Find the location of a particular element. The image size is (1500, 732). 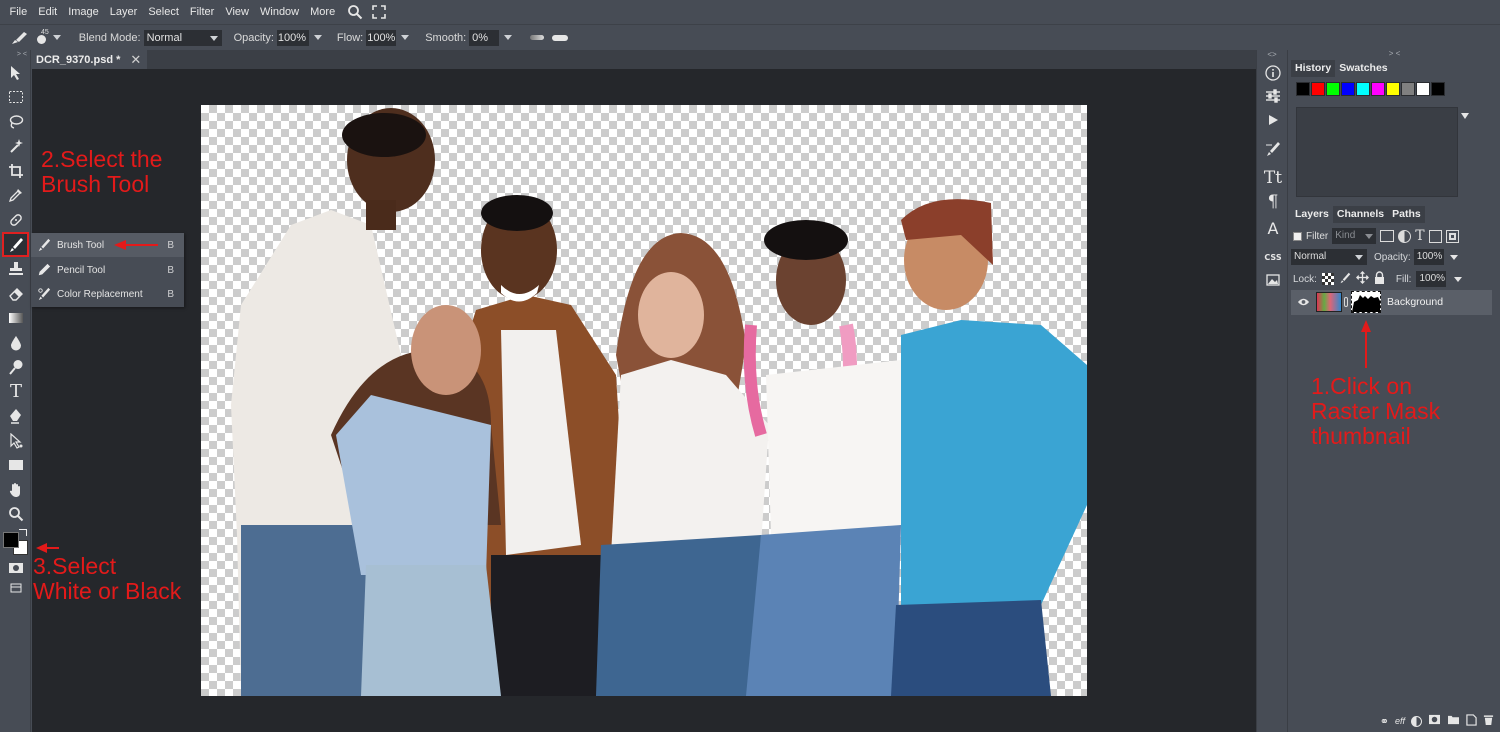

filter-smart-icon is located at coordinates (1452, 236).